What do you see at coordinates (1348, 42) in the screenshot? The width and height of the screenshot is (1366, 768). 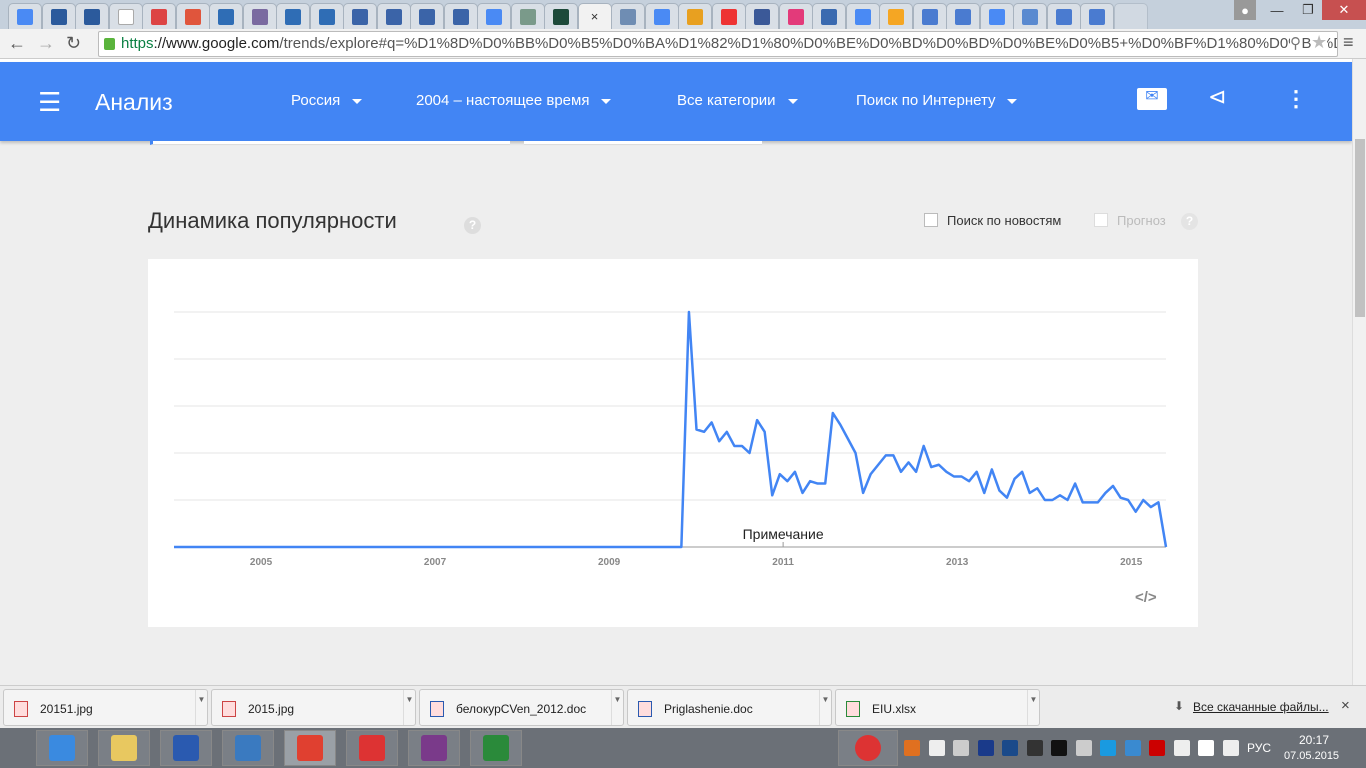 I see `menu-icon: ≡` at bounding box center [1348, 42].